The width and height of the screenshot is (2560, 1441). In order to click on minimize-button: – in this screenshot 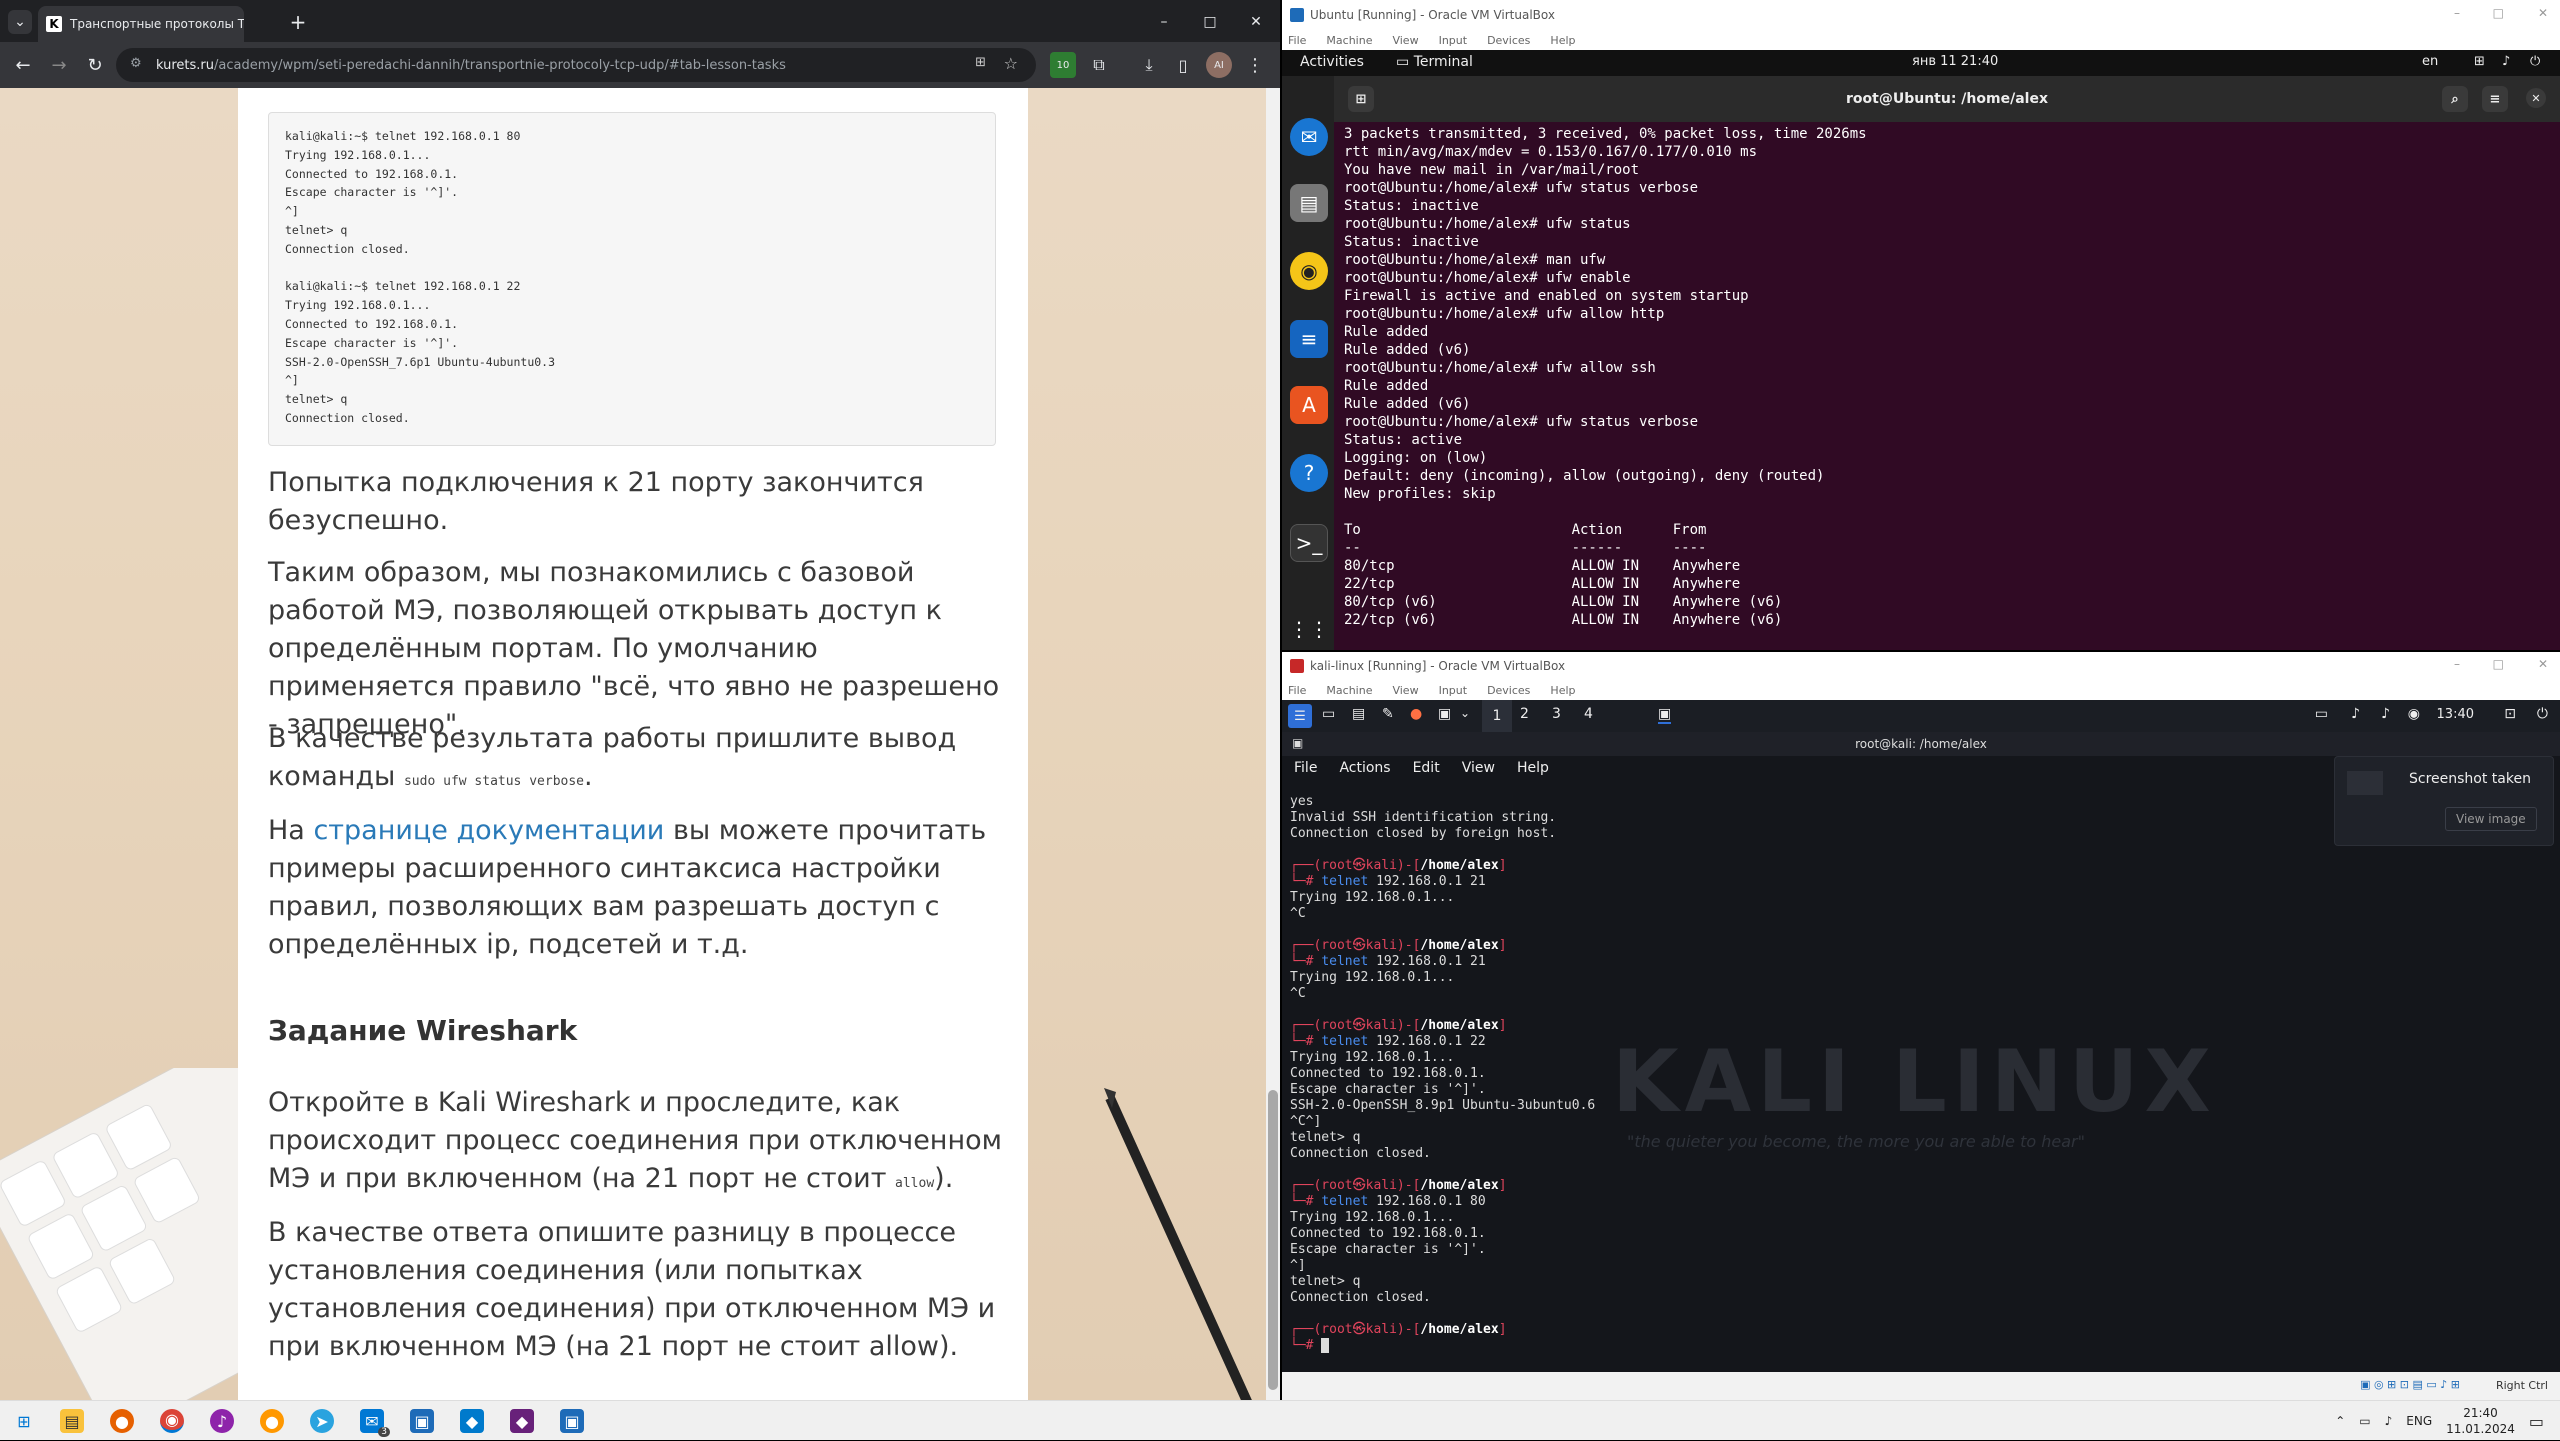, I will do `click(1164, 22)`.